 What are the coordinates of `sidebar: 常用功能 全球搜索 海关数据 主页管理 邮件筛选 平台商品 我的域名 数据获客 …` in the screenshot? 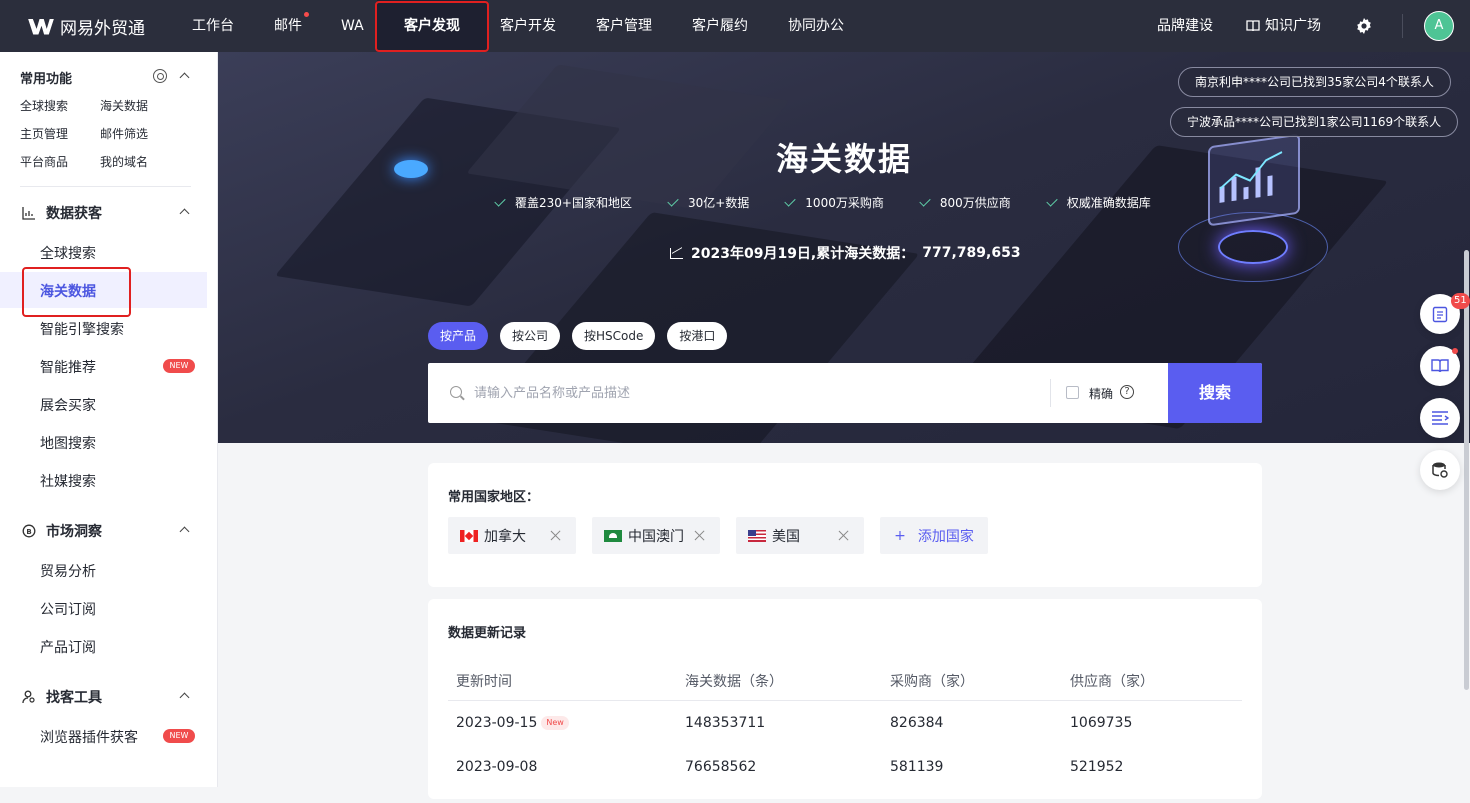 It's located at (109, 419).